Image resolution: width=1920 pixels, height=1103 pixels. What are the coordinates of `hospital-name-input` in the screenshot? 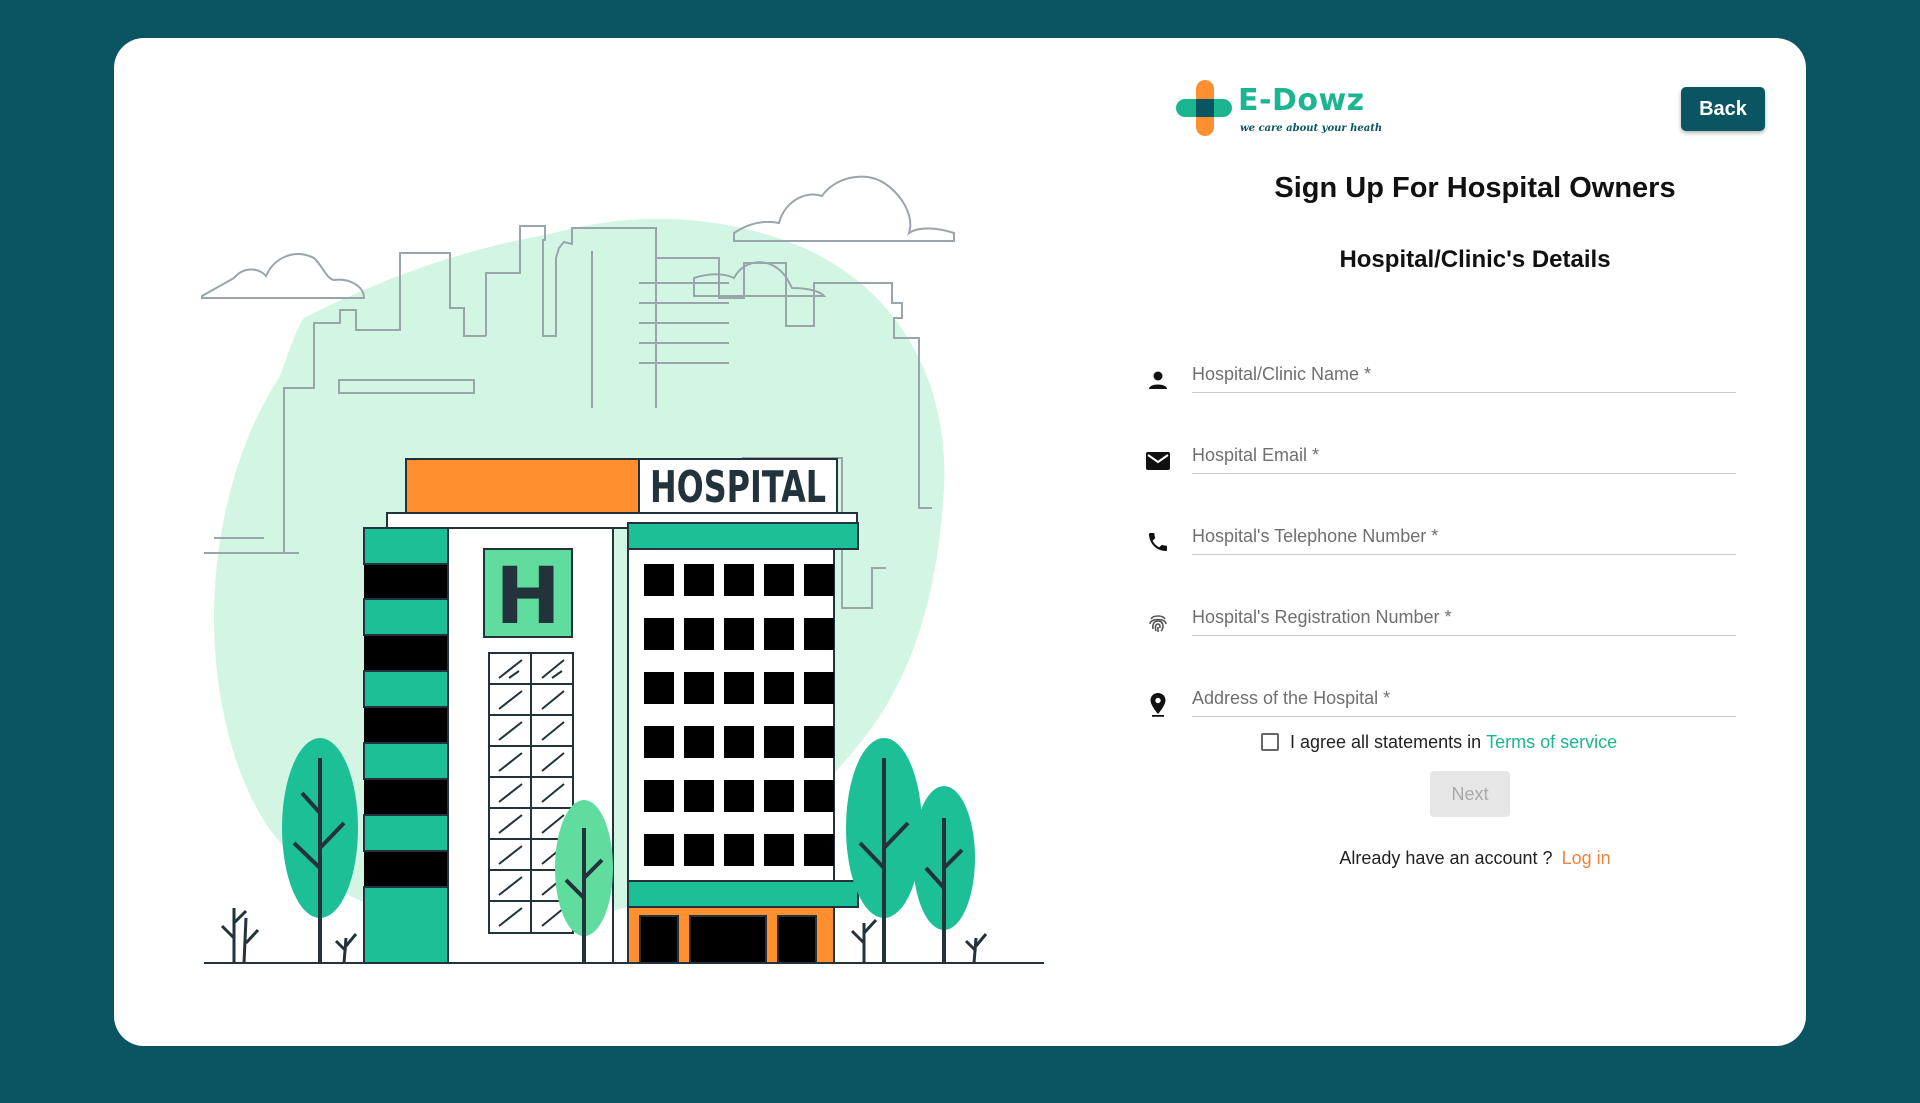 It's located at (1464, 374).